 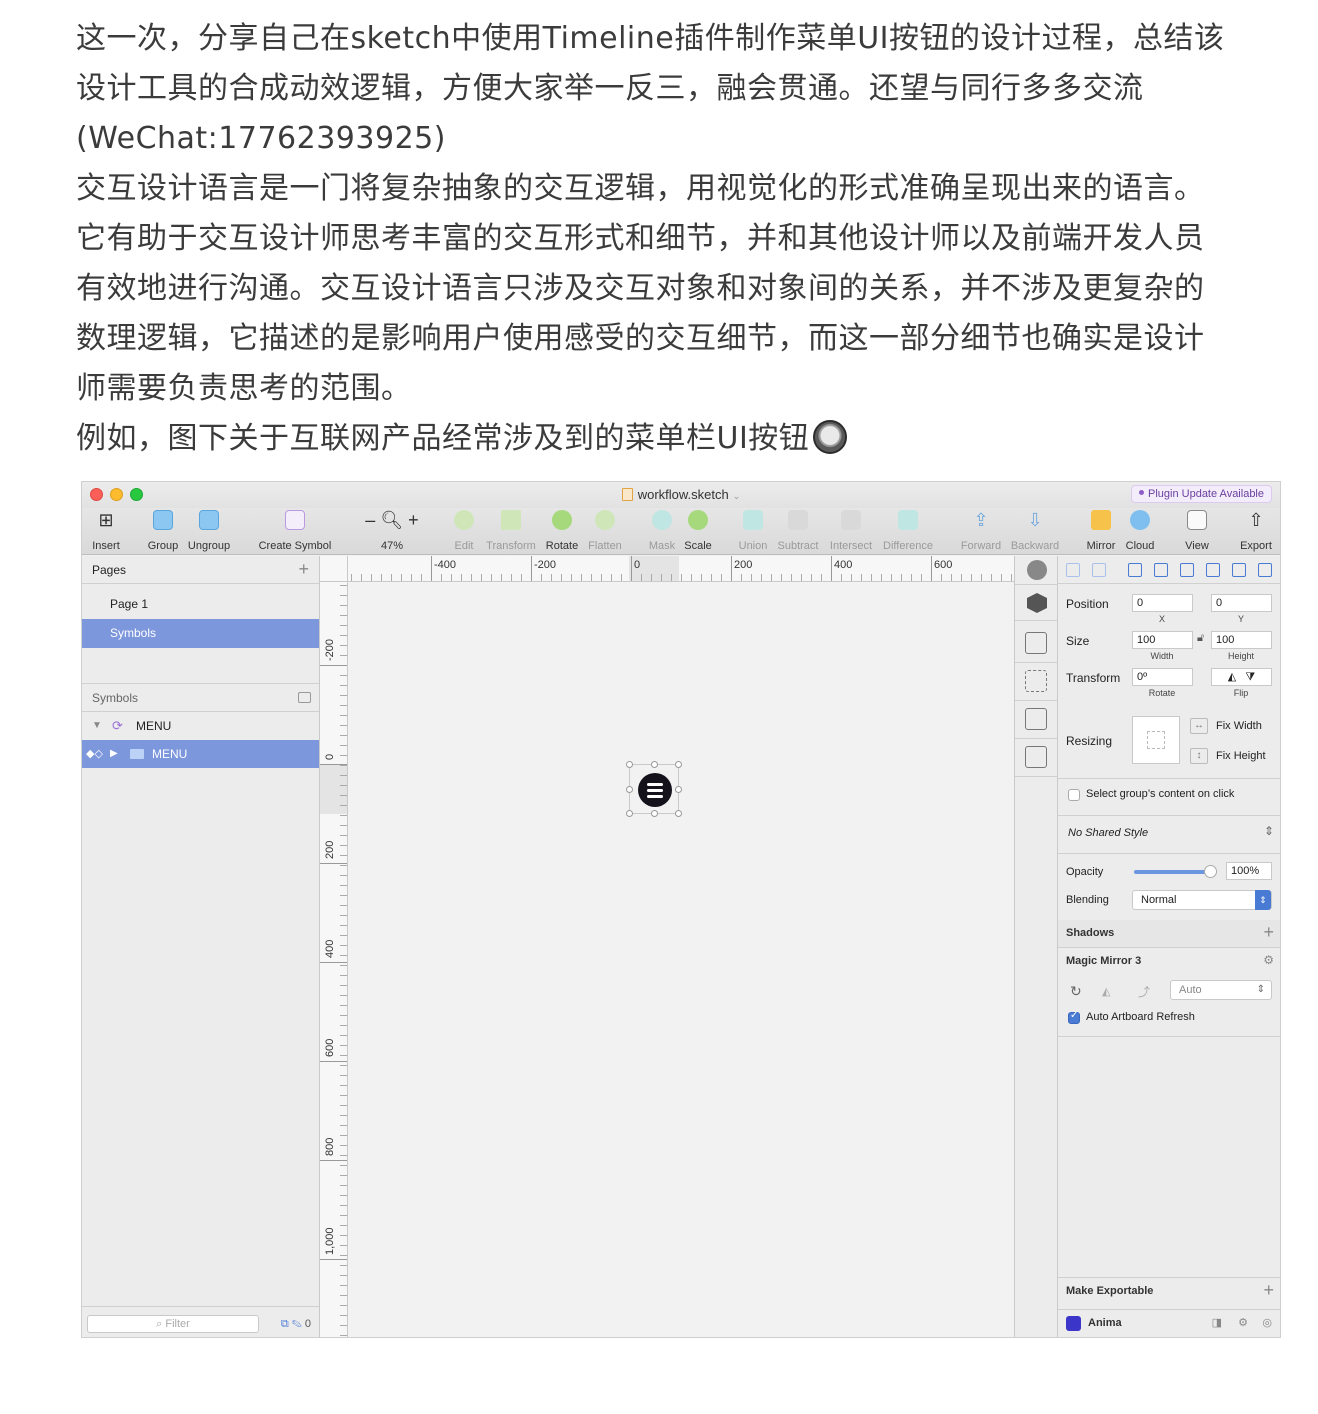 What do you see at coordinates (1232, 677) in the screenshot?
I see `flip-horizontal-icon: ◭` at bounding box center [1232, 677].